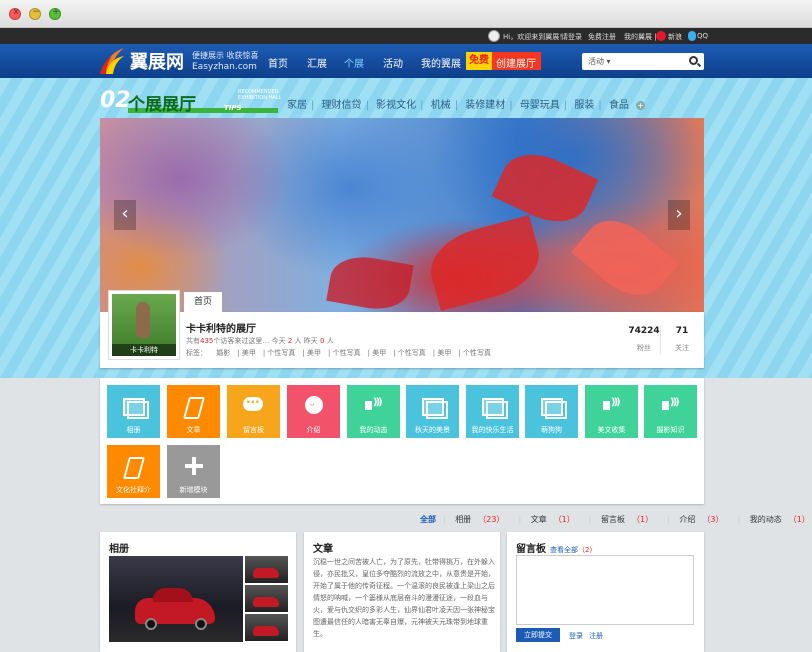 Image resolution: width=812 pixels, height=652 pixels. Describe the element at coordinates (605, 590) in the screenshot. I see `message-textarea` at that location.